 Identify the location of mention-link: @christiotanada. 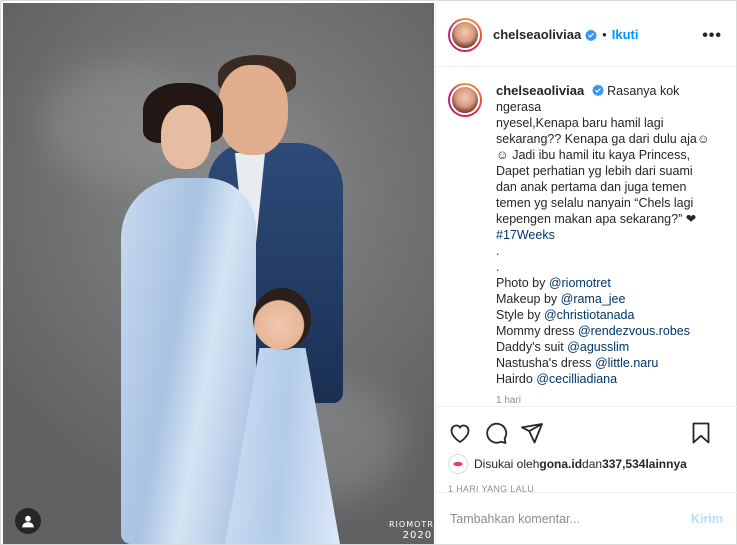
(589, 315).